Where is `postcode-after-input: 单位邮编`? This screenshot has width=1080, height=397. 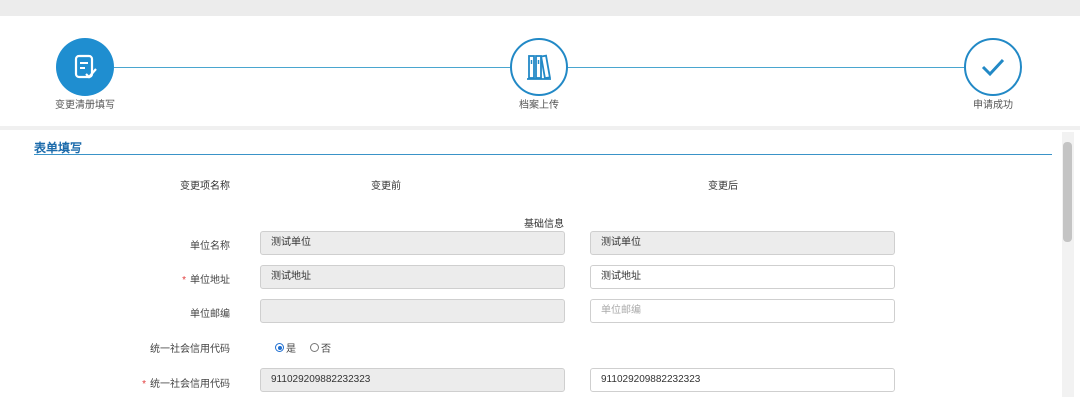
postcode-after-input: 单位邮编 is located at coordinates (742, 311).